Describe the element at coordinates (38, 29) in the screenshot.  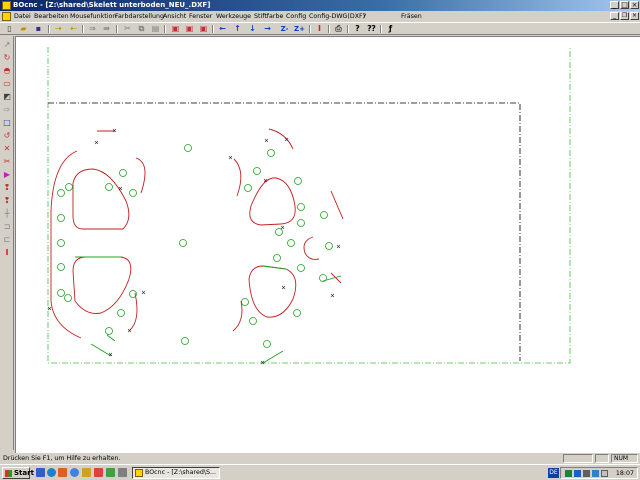
I see `save-icon: ▪` at that location.